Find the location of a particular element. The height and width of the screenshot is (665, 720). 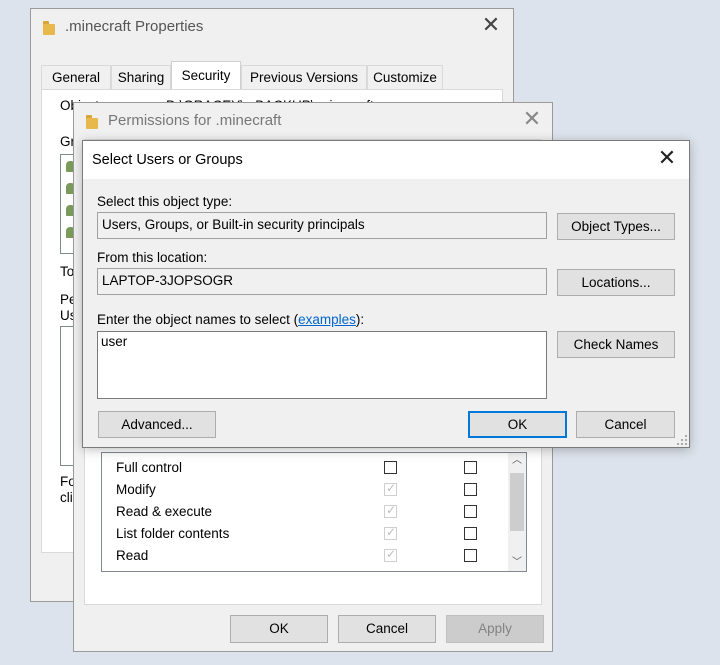

scroll-down-icon: ﹀ is located at coordinates (517, 563).